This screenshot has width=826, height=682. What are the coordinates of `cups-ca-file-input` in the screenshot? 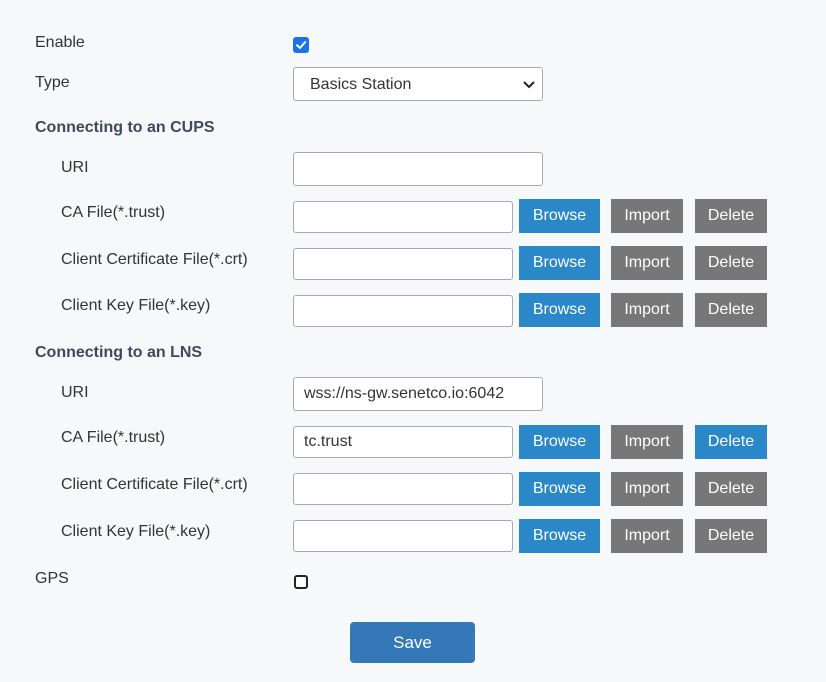 It's located at (403, 217).